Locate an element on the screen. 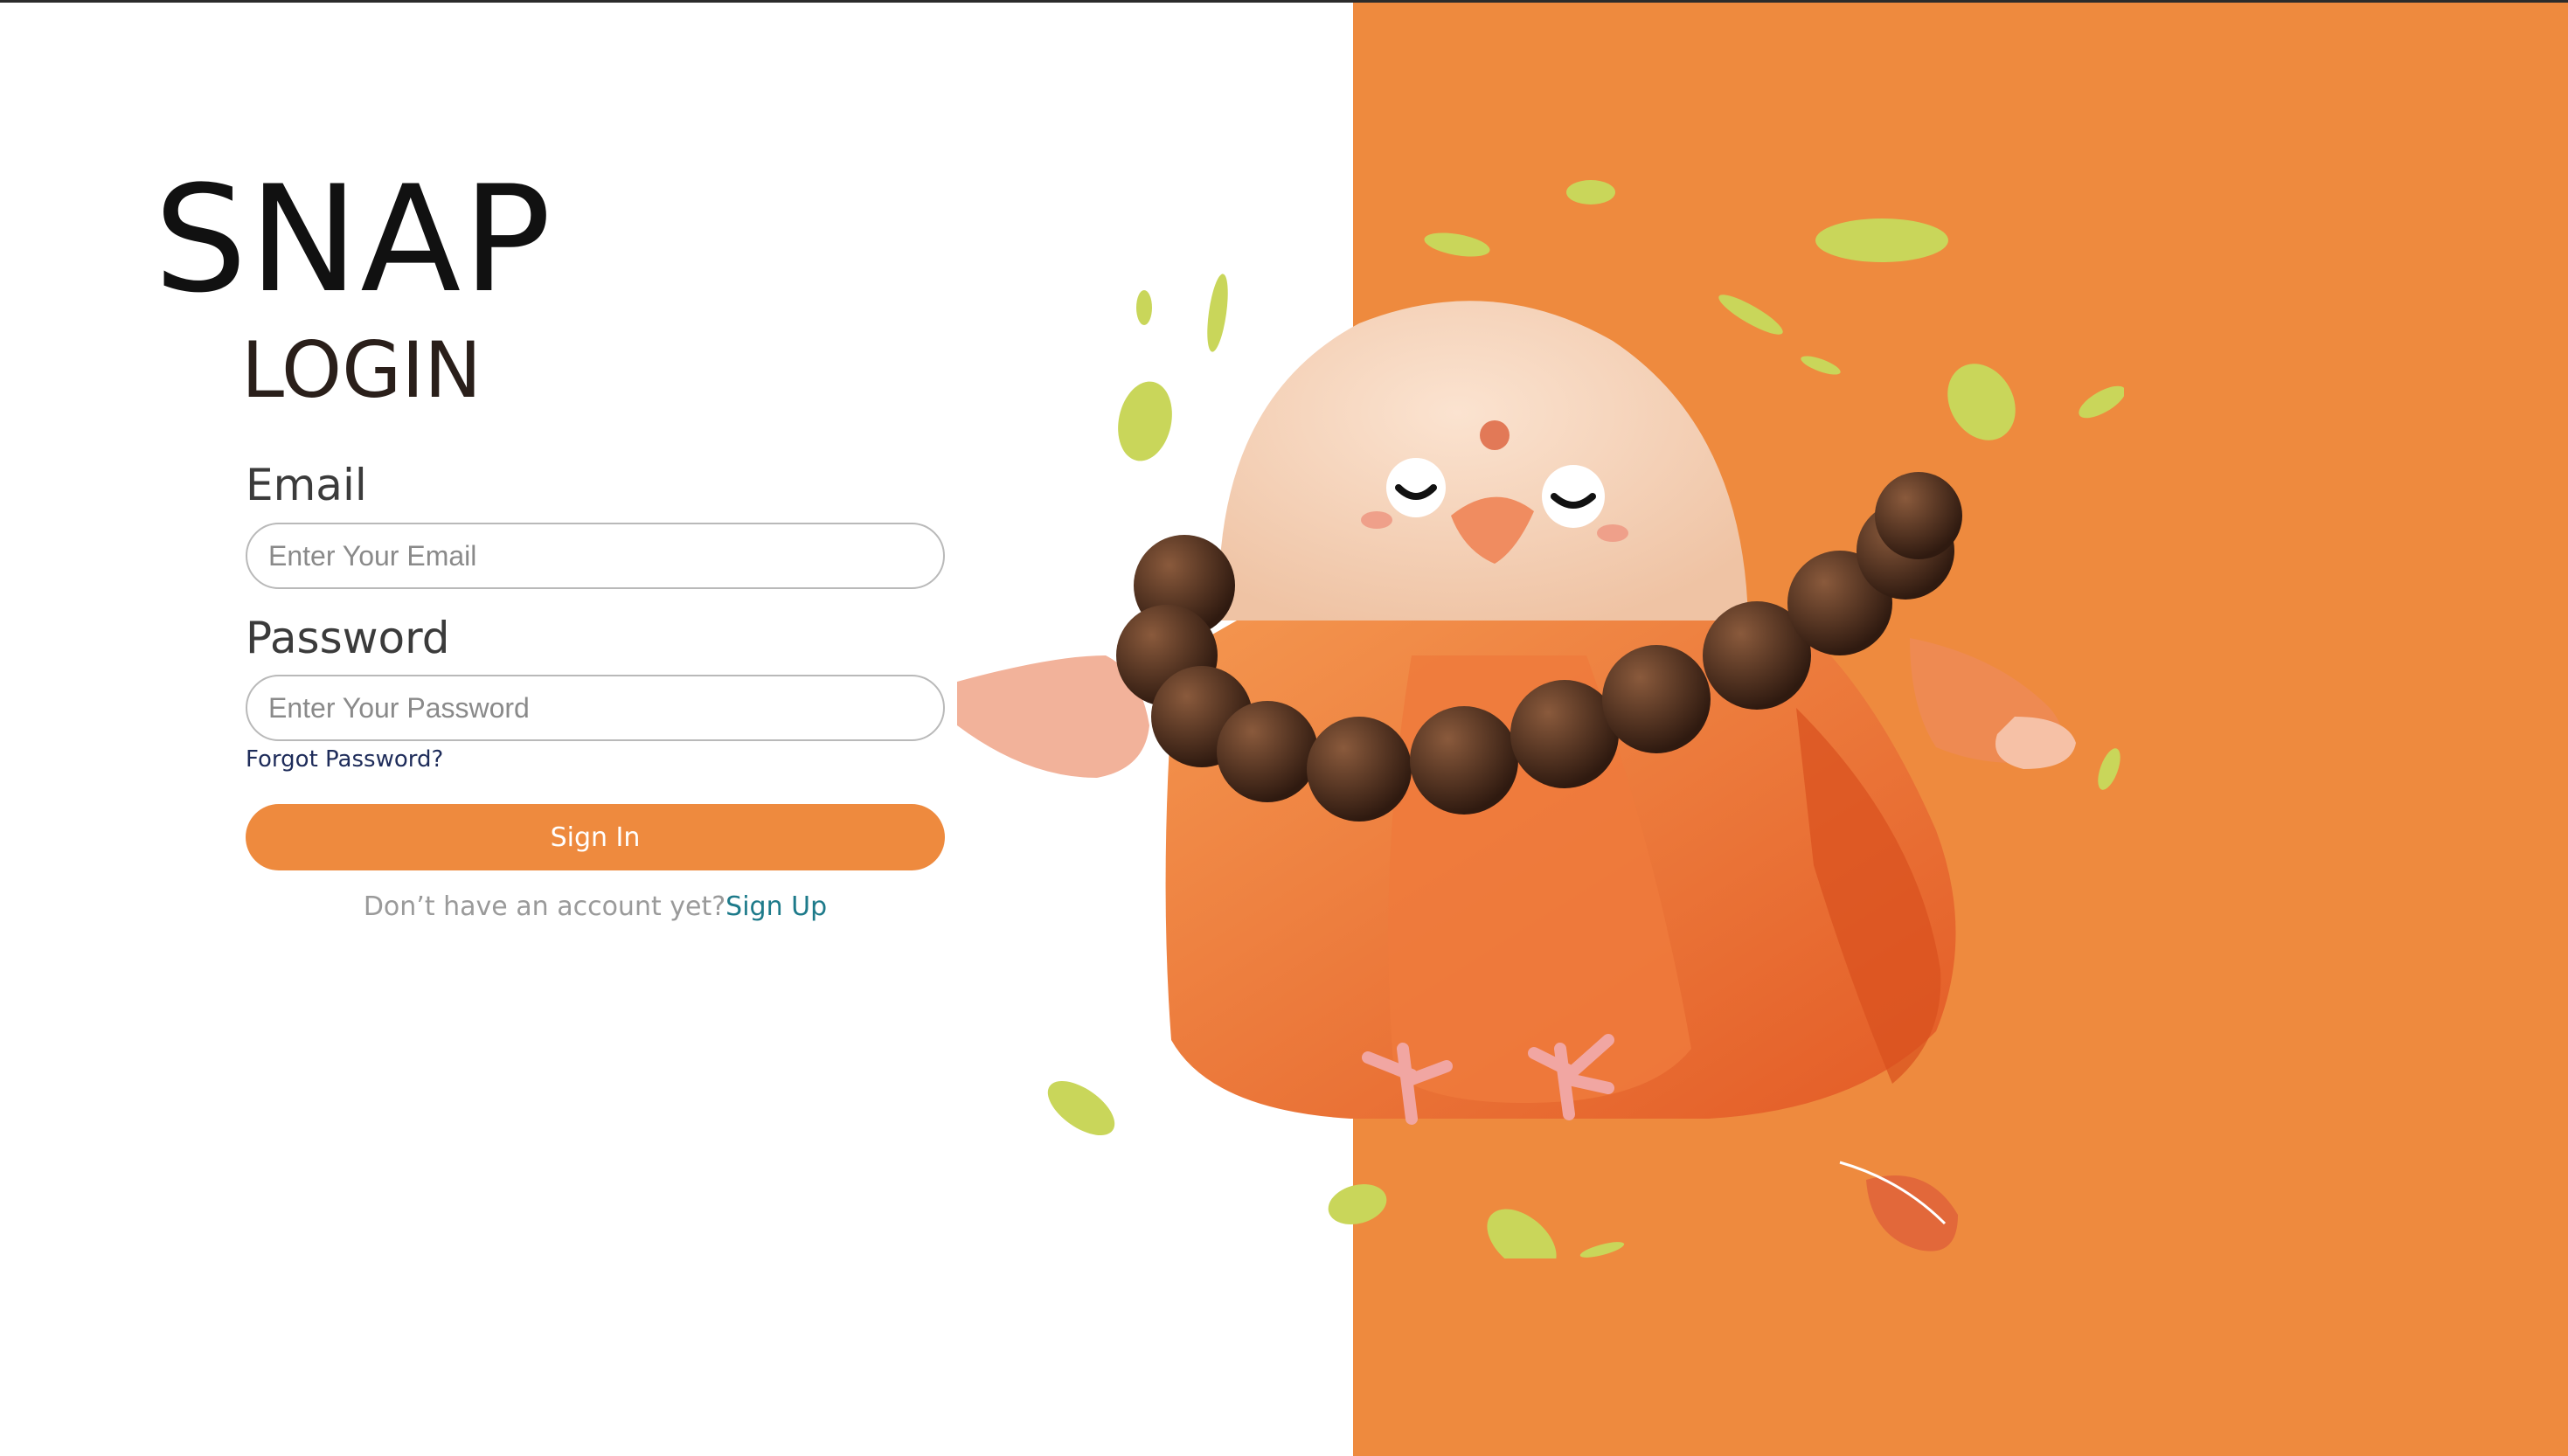 This screenshot has height=1456, width=2568. no-account-text: Don’t have an account yet? is located at coordinates (544, 906).